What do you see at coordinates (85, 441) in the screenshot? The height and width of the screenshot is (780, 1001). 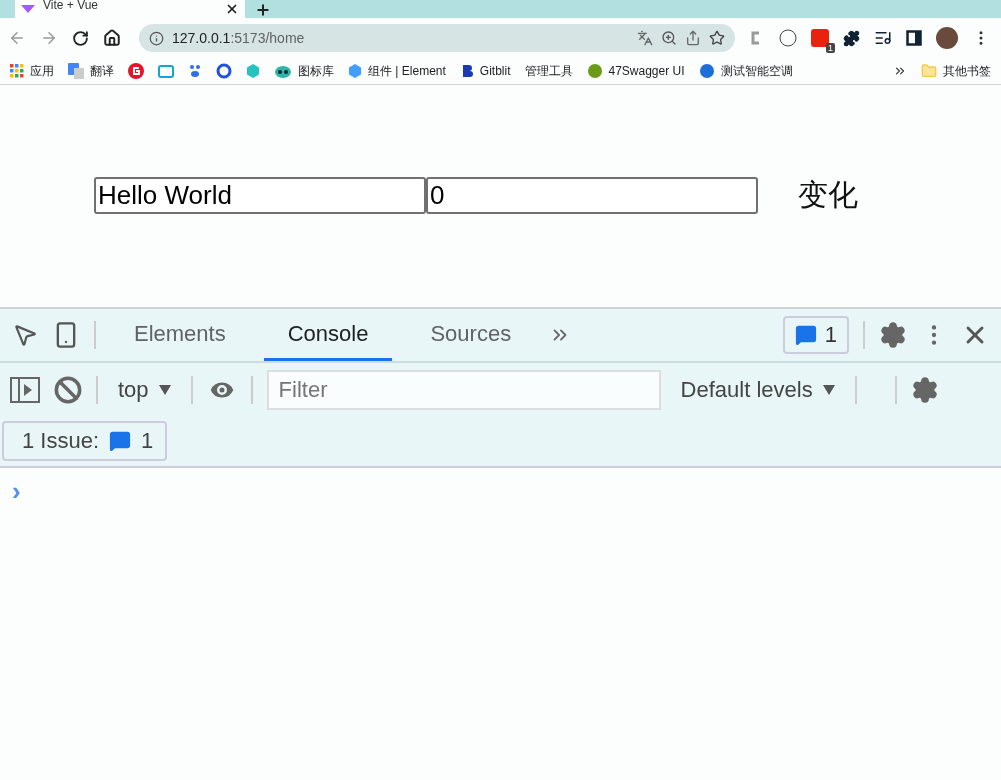 I see `issues-button: 1 Issue: 1` at bounding box center [85, 441].